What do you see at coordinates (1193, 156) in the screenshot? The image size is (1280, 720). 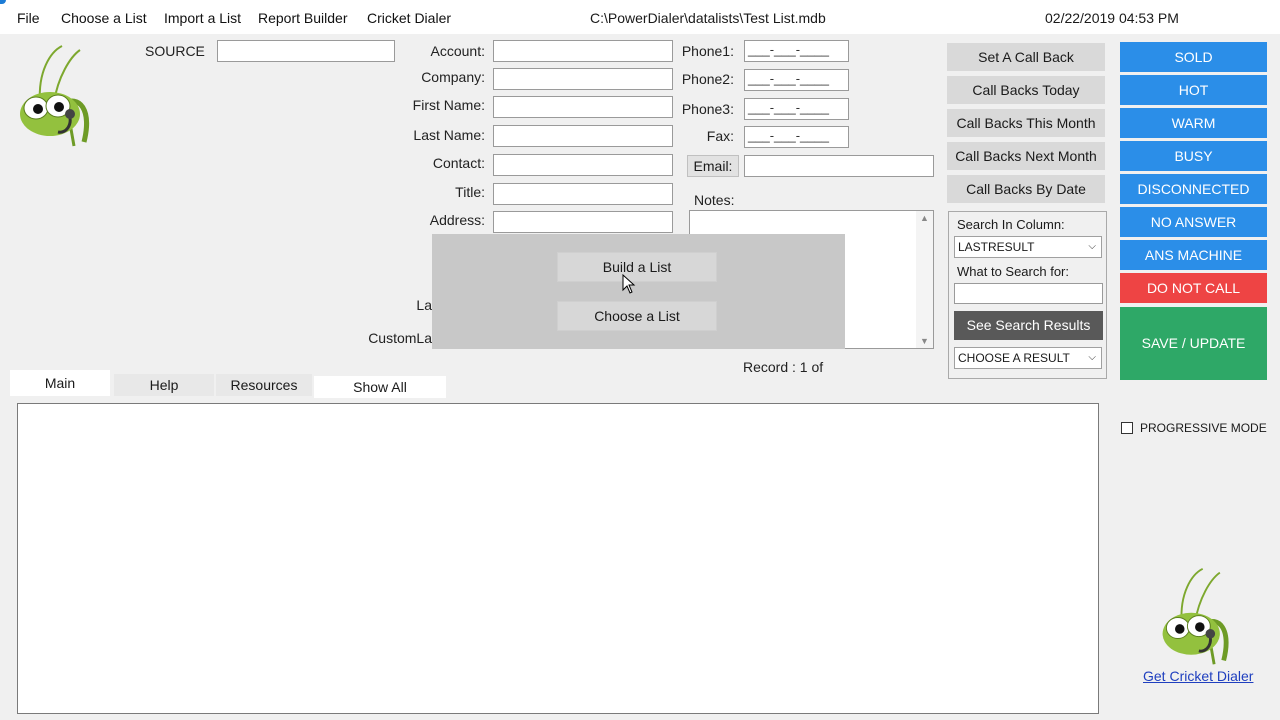 I see `busy-button: BUSY` at bounding box center [1193, 156].